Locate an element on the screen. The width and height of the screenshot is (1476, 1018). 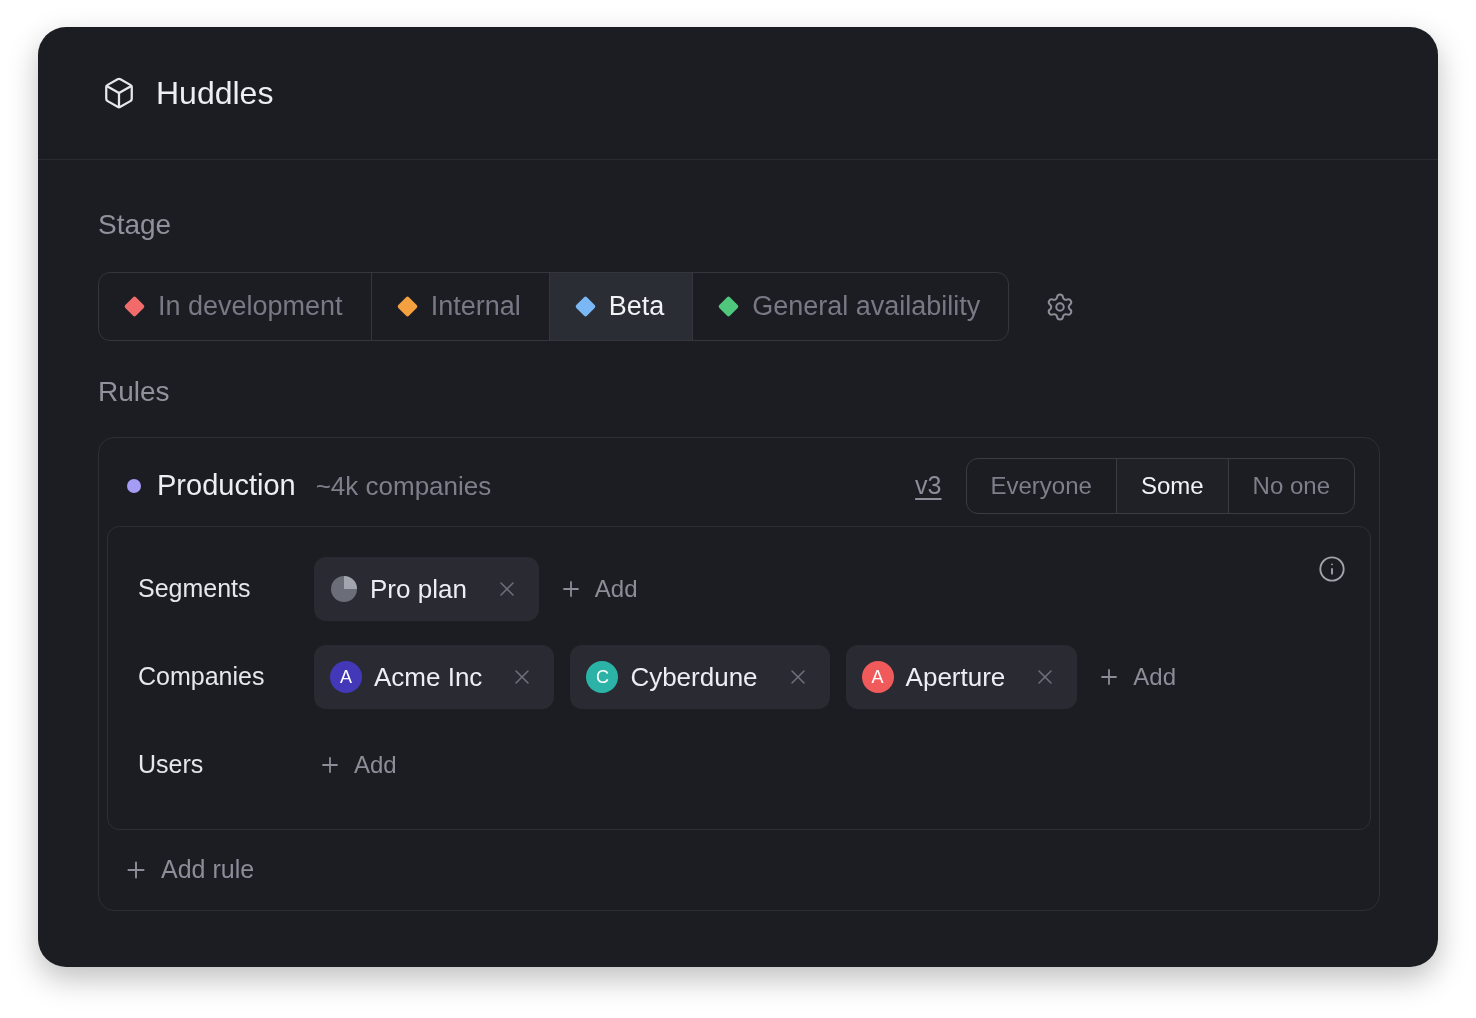
stage-tab: General availability is located at coordinates (851, 306).